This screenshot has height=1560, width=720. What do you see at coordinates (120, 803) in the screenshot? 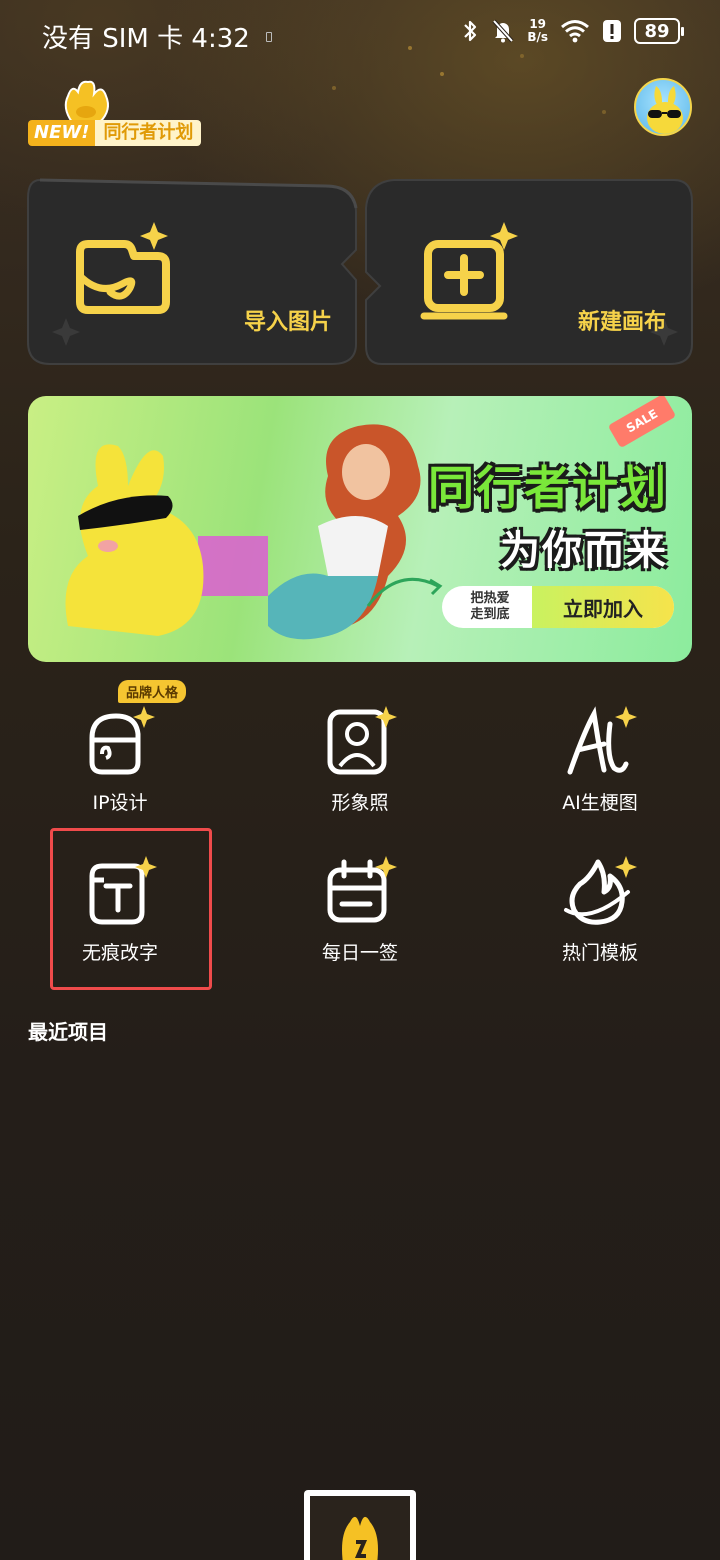
I see `tool-label: IP设计` at bounding box center [120, 803].